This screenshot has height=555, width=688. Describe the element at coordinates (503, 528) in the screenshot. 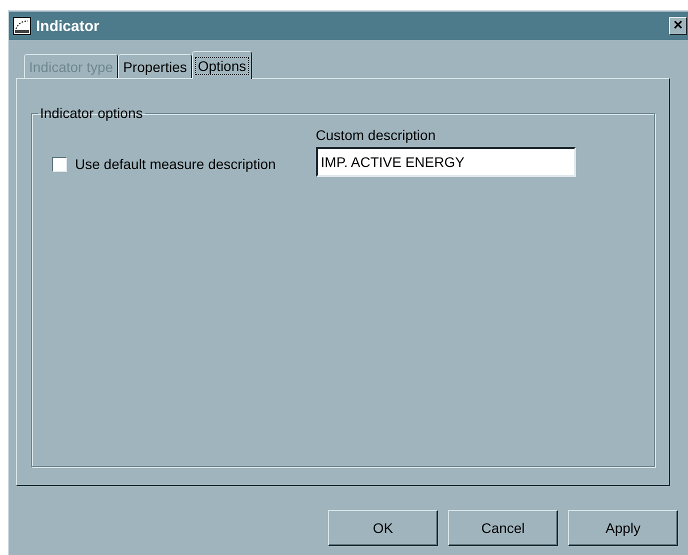

I see `dialog-button: Cancel` at that location.